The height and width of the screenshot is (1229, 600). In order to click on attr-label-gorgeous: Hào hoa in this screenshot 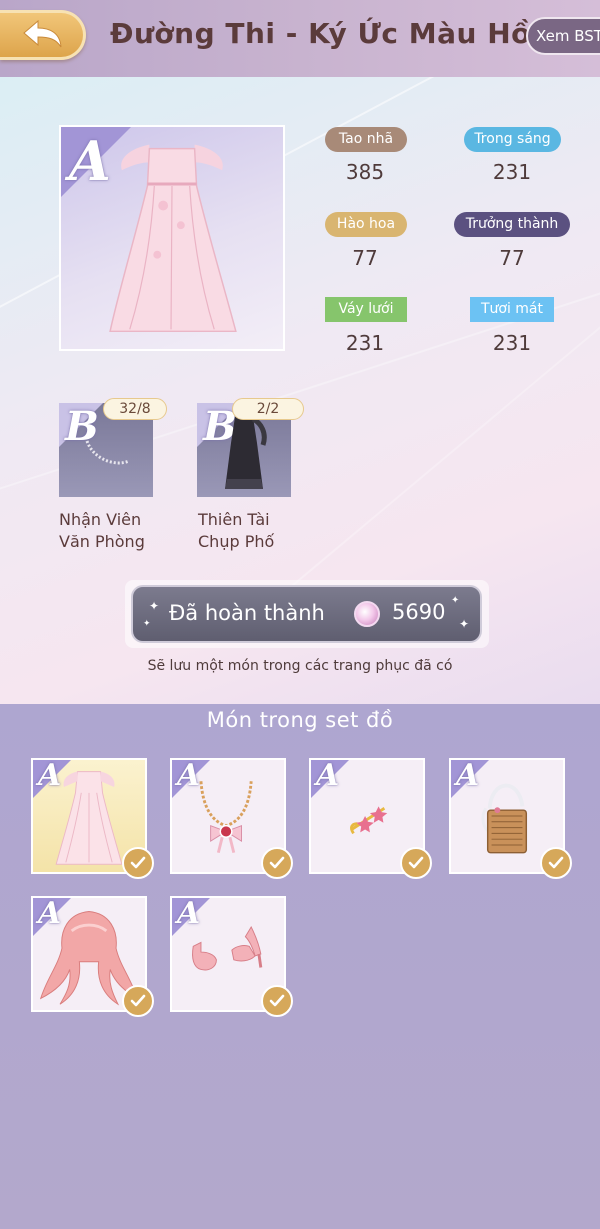, I will do `click(366, 224)`.